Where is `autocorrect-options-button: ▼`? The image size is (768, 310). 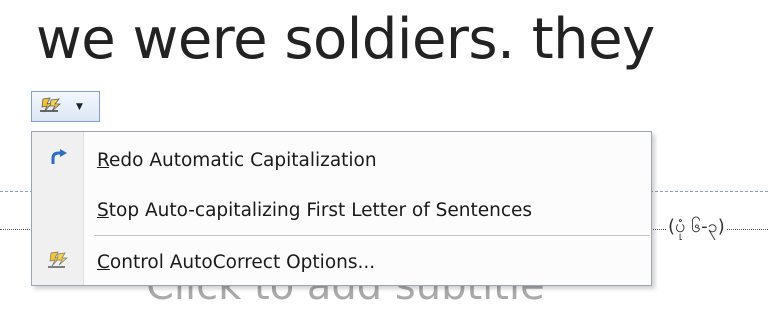
autocorrect-options-button: ▼ is located at coordinates (65, 106).